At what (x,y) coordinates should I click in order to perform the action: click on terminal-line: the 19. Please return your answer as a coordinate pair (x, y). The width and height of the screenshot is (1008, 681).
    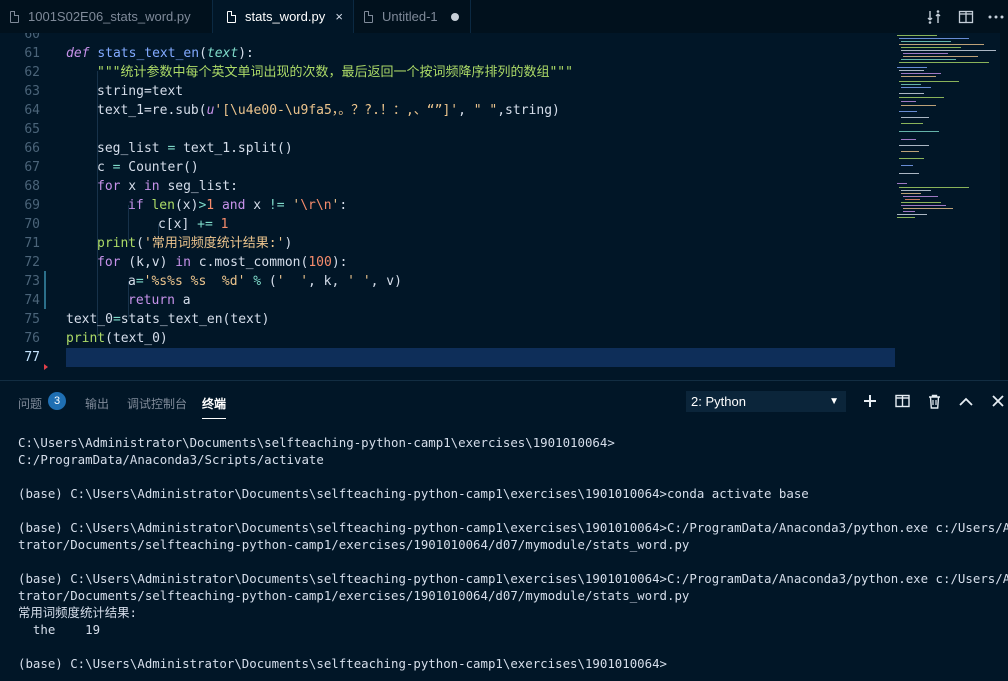
    Looking at the image, I should click on (59, 629).